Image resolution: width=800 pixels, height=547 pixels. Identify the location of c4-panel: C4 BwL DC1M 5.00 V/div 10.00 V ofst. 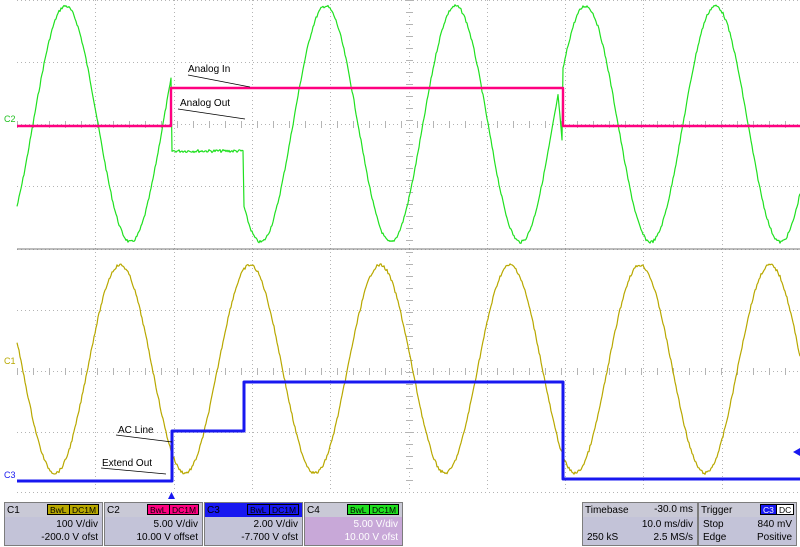
(353, 524).